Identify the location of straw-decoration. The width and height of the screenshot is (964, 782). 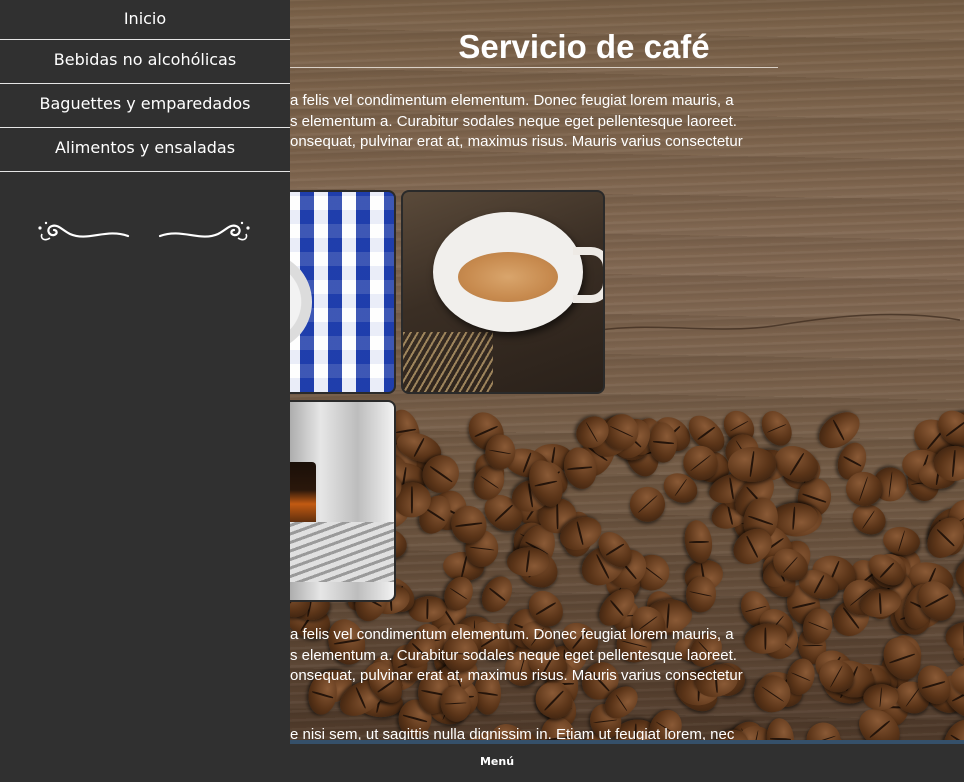
(448, 362).